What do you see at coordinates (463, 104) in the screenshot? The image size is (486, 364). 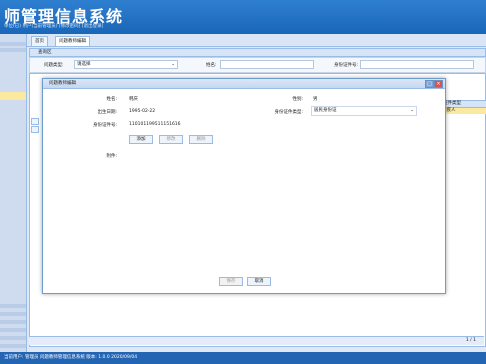 I see `grid-column-header: 证件类型` at bounding box center [463, 104].